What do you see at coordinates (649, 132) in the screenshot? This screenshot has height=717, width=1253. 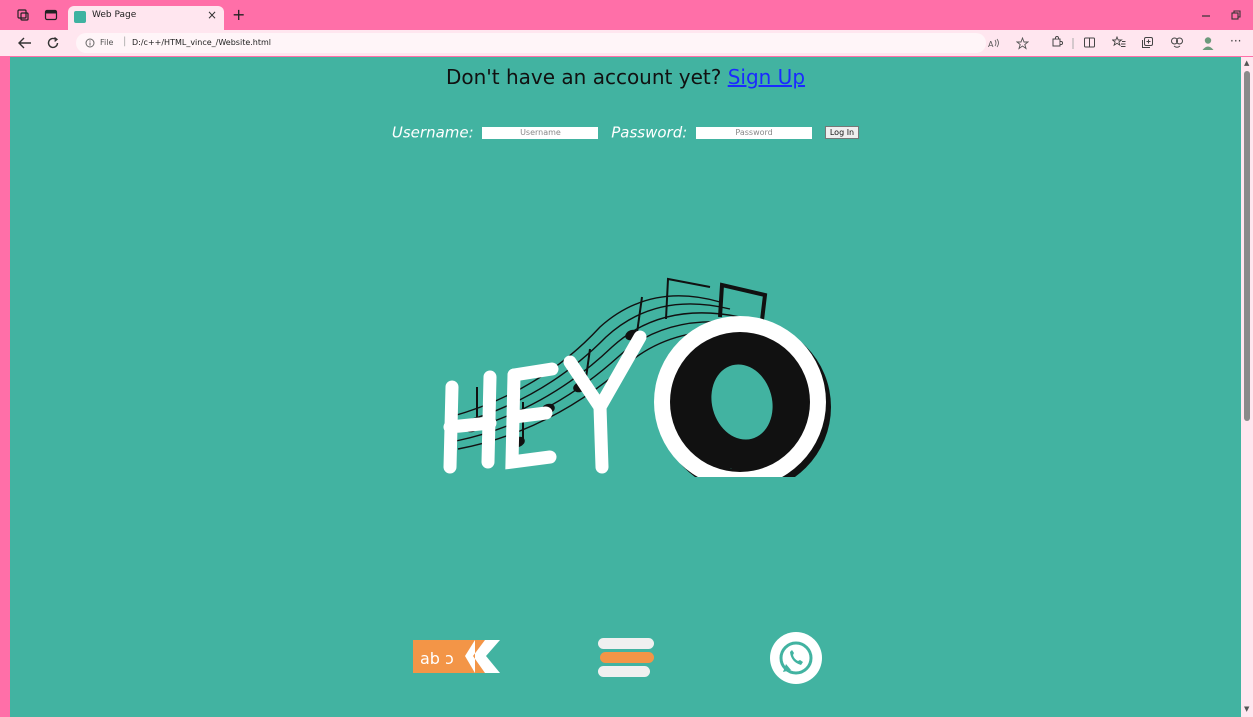 I see `password-label: Password:` at bounding box center [649, 132].